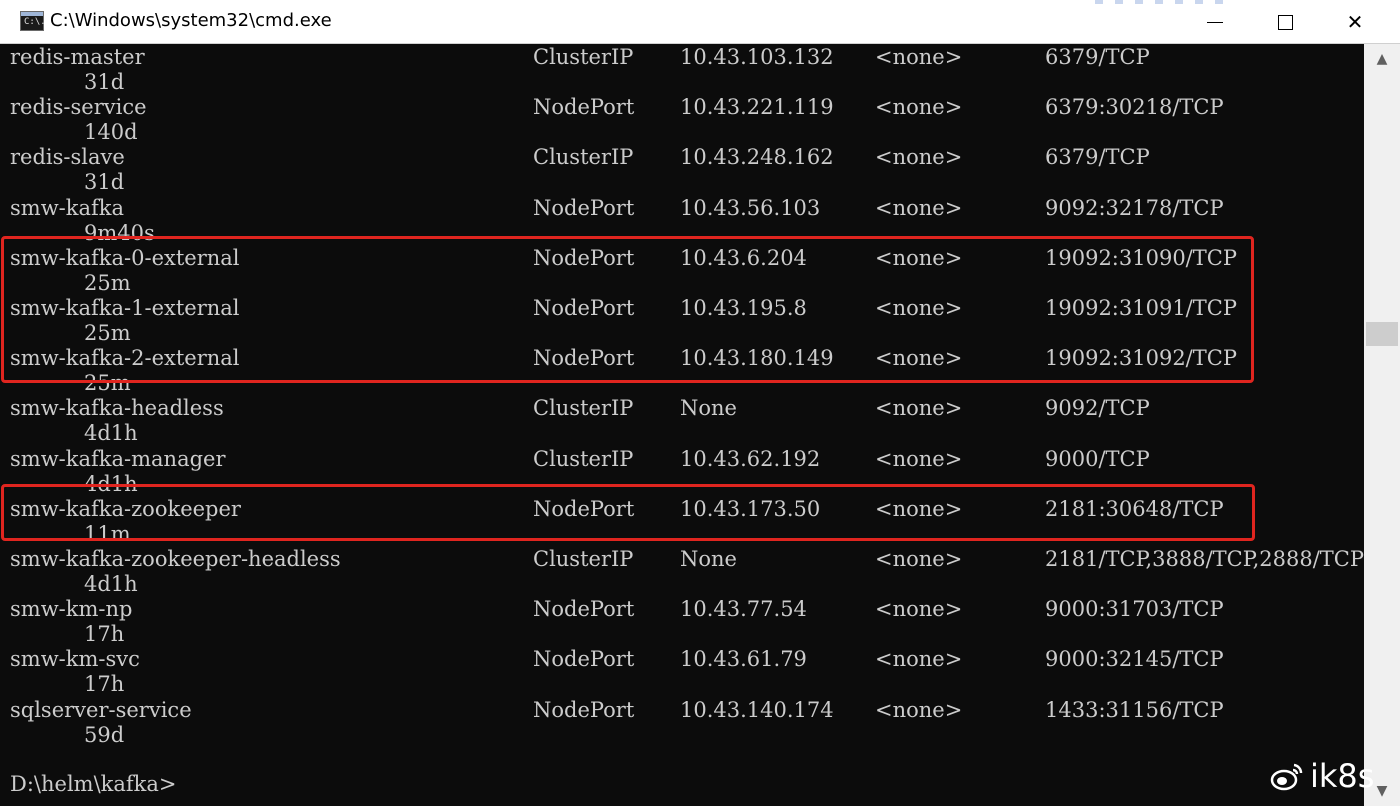 The image size is (1400, 806). I want to click on cluster-ip: 10.43.56.103, so click(750, 207).